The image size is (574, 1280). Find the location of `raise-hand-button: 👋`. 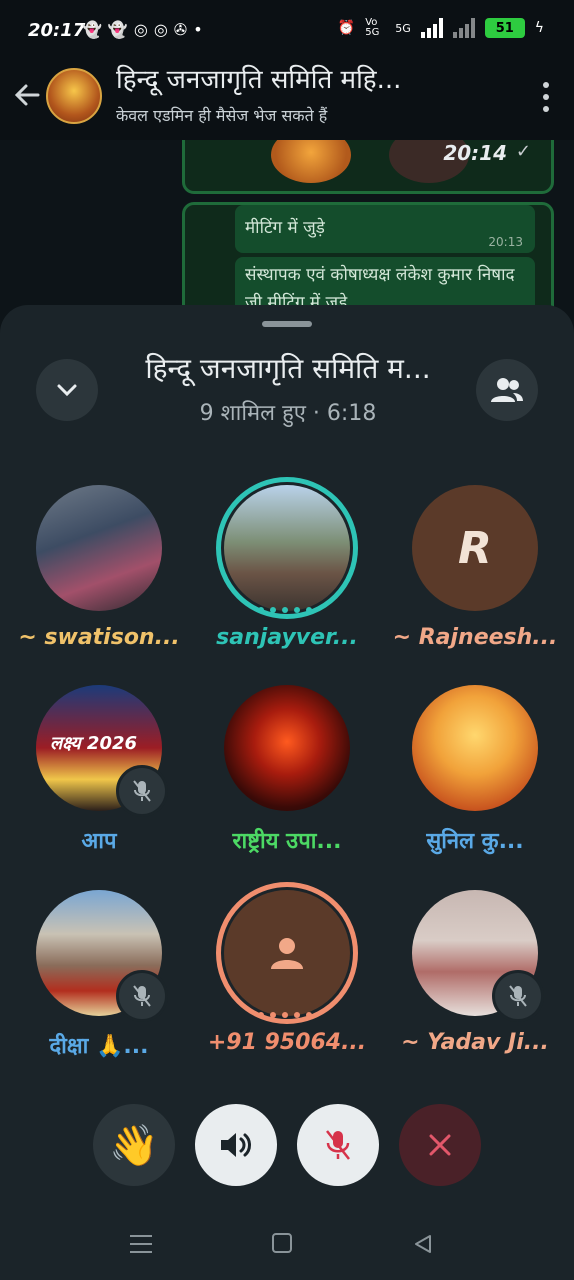

raise-hand-button: 👋 is located at coordinates (134, 1145).